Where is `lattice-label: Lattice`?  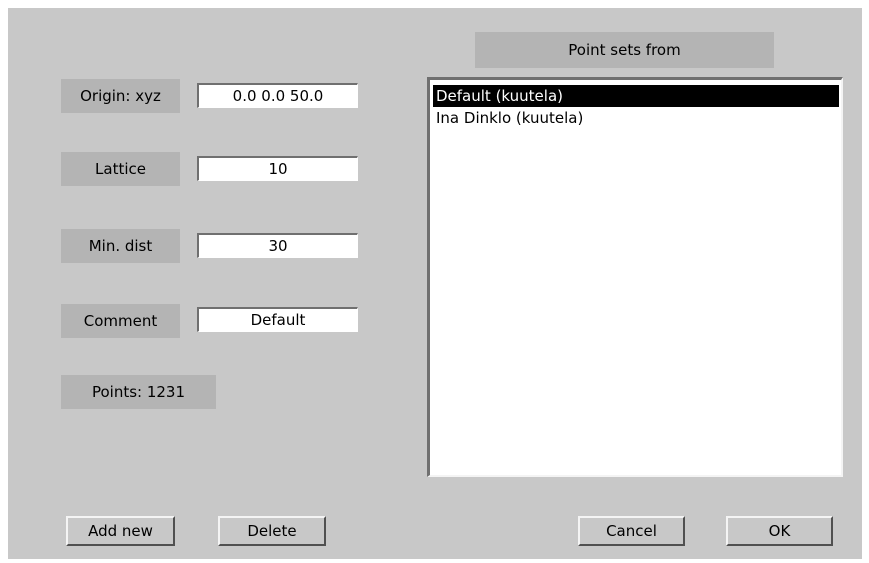 lattice-label: Lattice is located at coordinates (120, 169).